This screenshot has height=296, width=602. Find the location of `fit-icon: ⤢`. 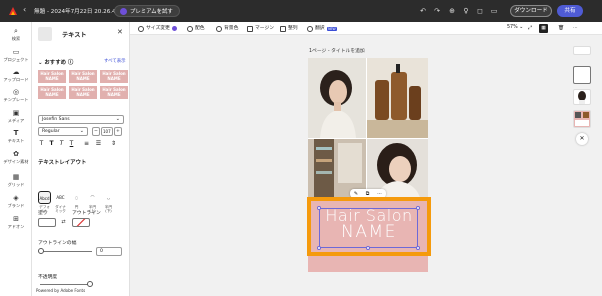

fit-icon: ⤢ is located at coordinates (530, 28).